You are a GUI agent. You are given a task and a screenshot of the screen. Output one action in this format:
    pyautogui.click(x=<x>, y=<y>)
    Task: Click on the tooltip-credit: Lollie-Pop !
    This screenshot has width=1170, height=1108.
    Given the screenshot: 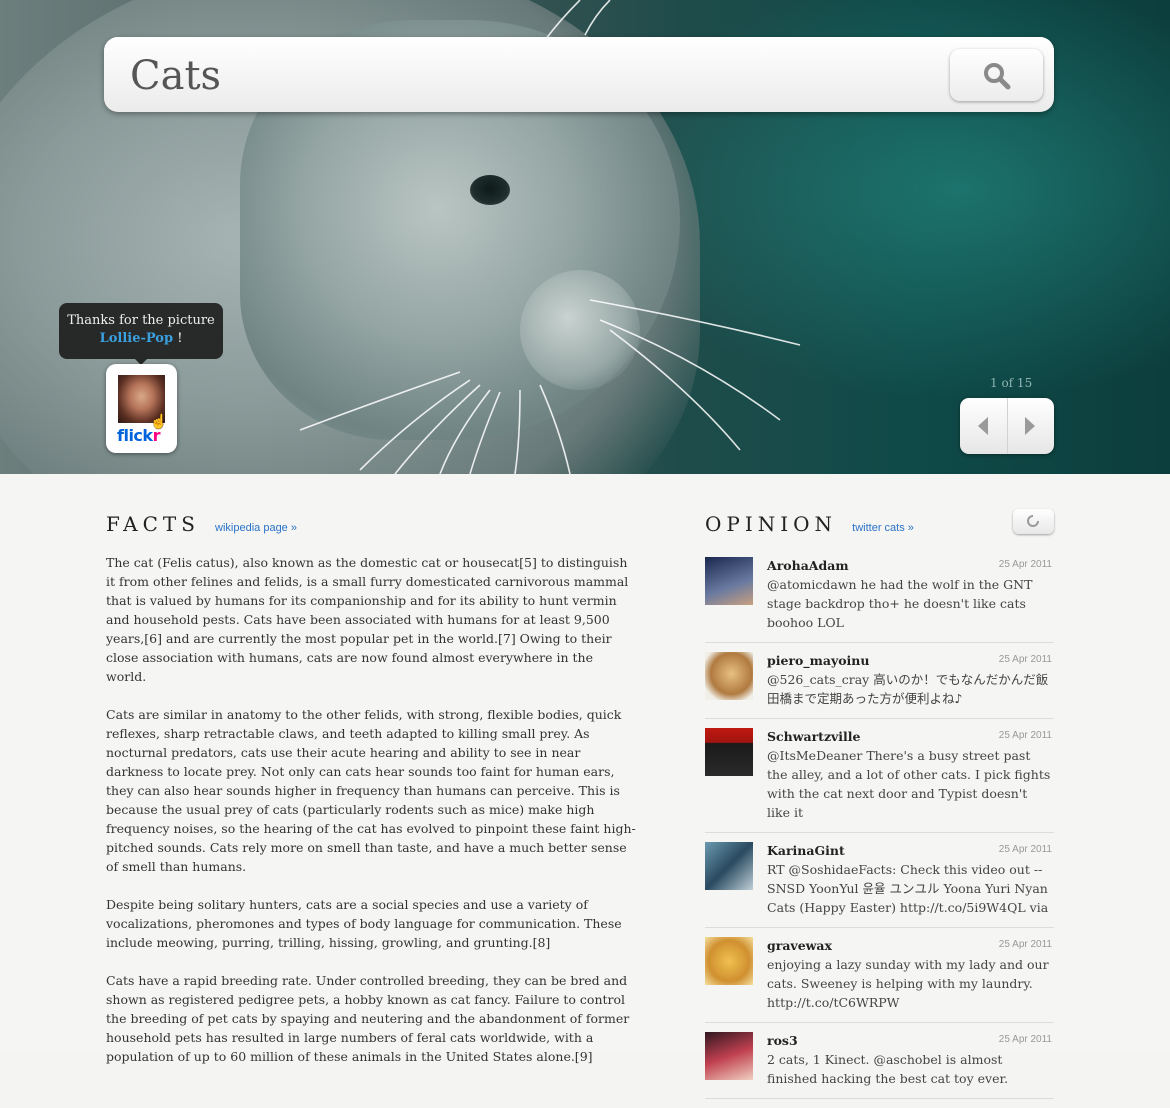 What is the action you would take?
    pyautogui.click(x=141, y=339)
    